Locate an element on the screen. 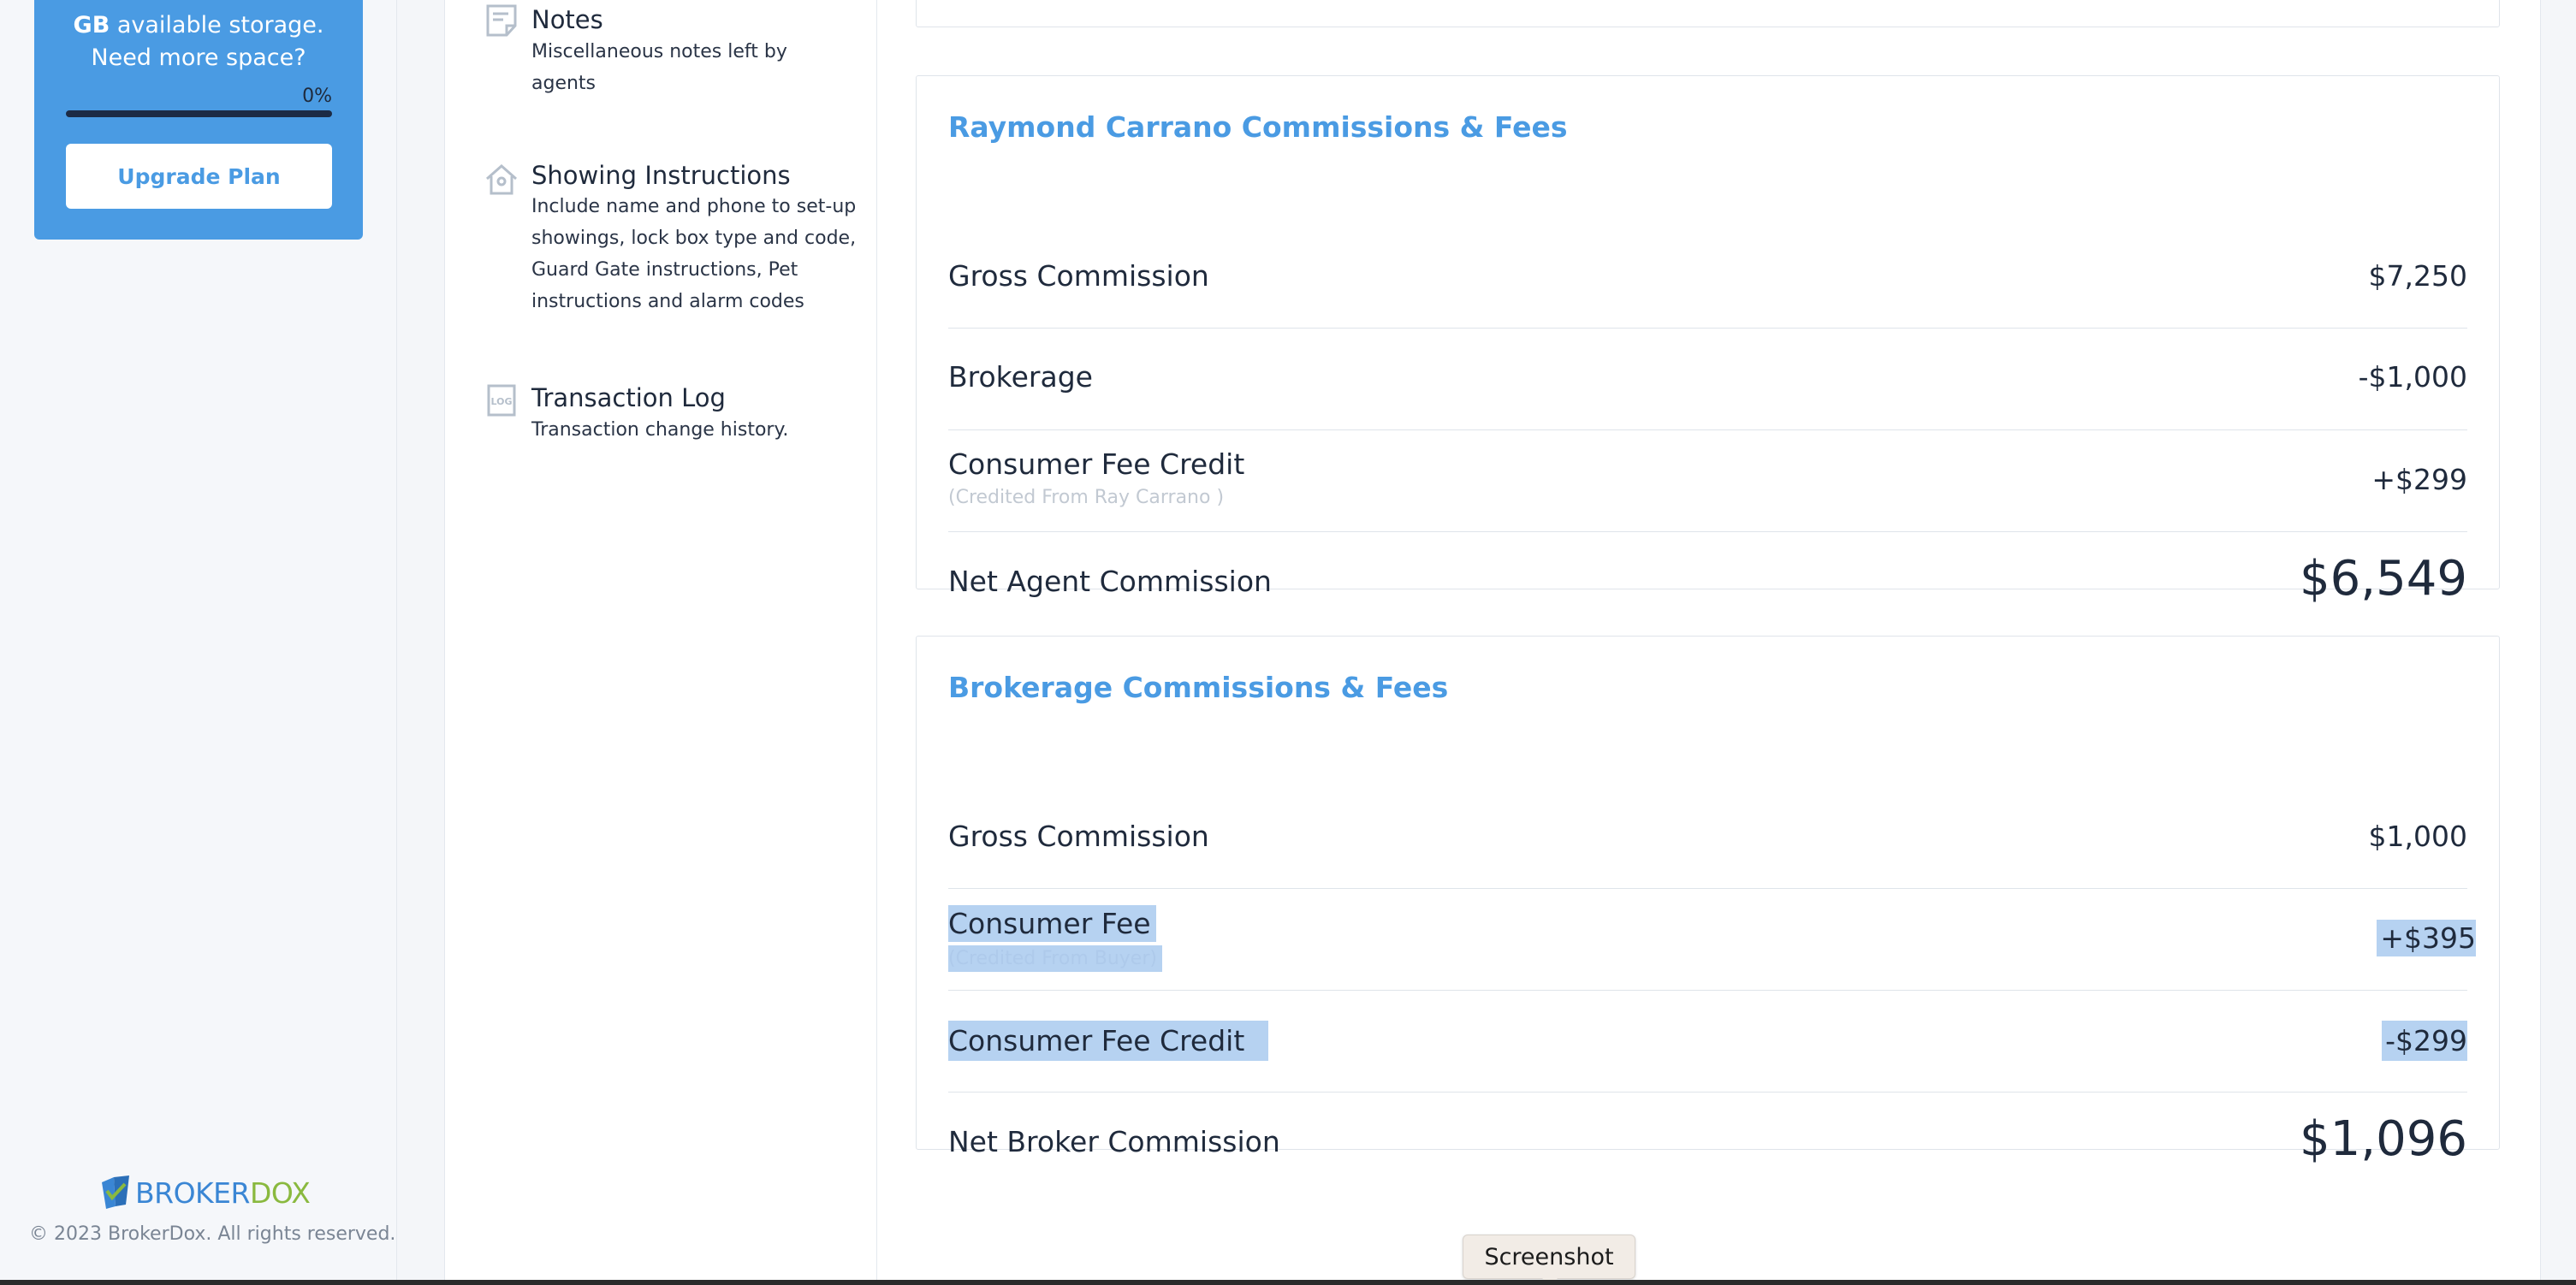 This screenshot has height=1285, width=2576. row-amount: +$395 is located at coordinates (2426, 938).